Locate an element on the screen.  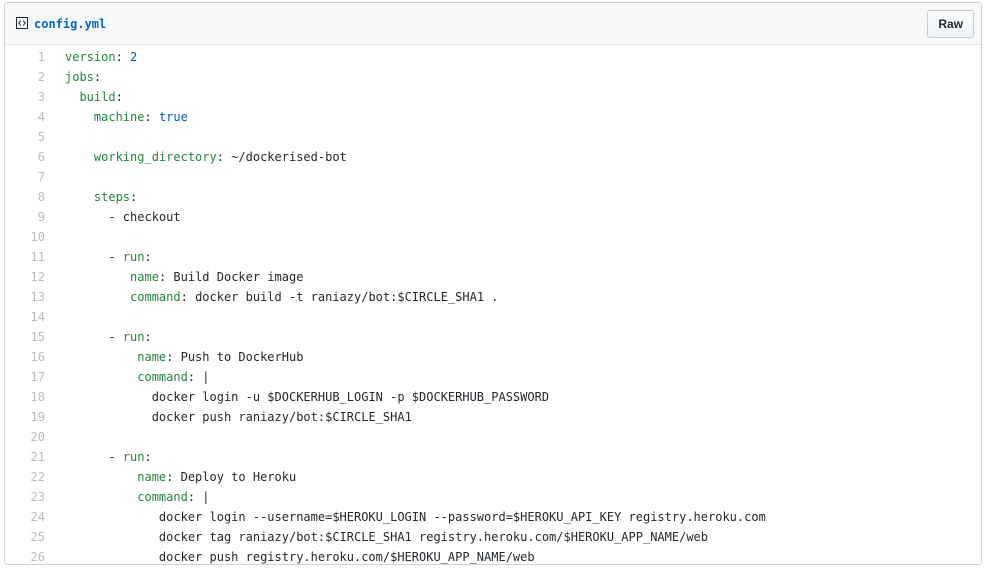
yaml-value: Build Docker image is located at coordinates (238, 277).